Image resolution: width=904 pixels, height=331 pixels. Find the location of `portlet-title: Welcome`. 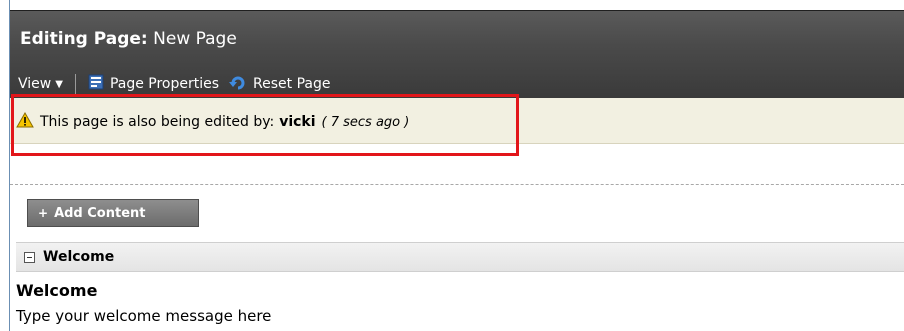

portlet-title: Welcome is located at coordinates (79, 257).